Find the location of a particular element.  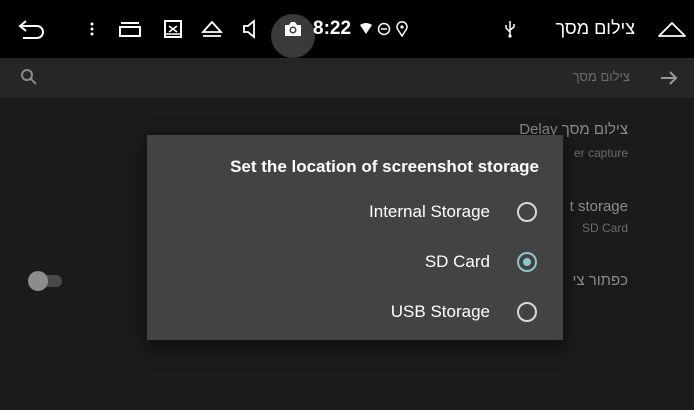

back-icon is located at coordinates (31, 29).